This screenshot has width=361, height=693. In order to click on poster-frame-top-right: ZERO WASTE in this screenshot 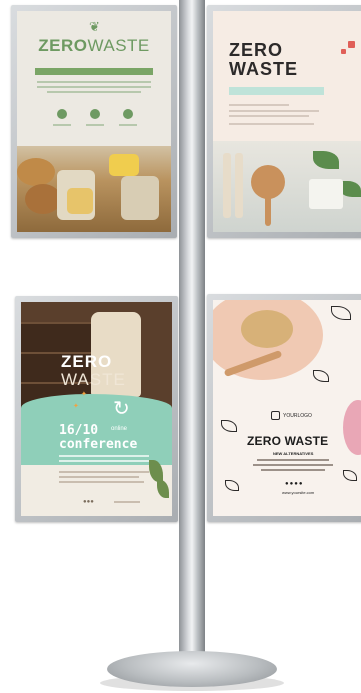, I will do `click(284, 121)`.